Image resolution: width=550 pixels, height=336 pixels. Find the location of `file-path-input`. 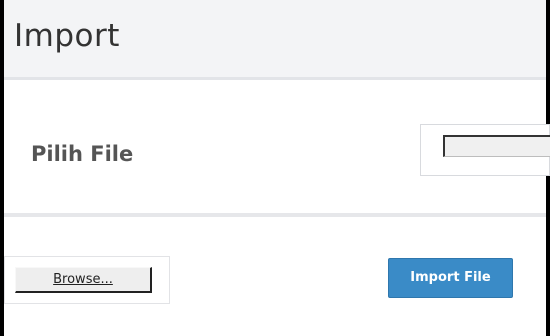

file-path-input is located at coordinates (496, 146).